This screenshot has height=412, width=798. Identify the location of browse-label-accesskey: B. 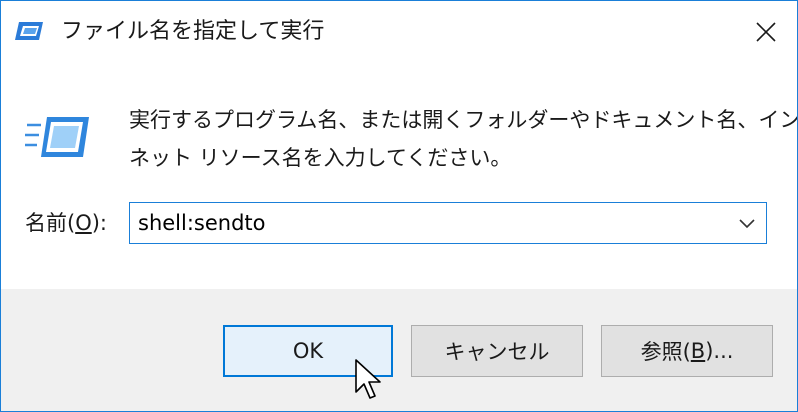
(698, 351).